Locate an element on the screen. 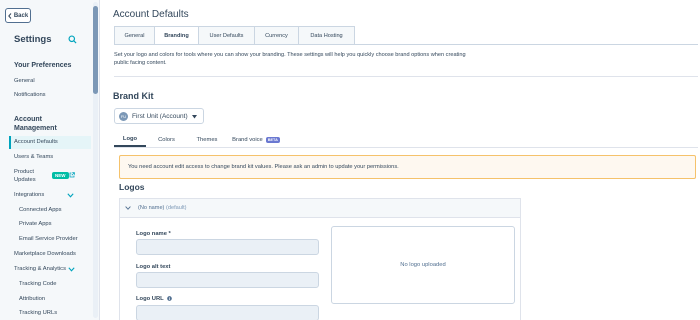 The image size is (700, 320). no-logo-text: No logo uploaded is located at coordinates (423, 265).